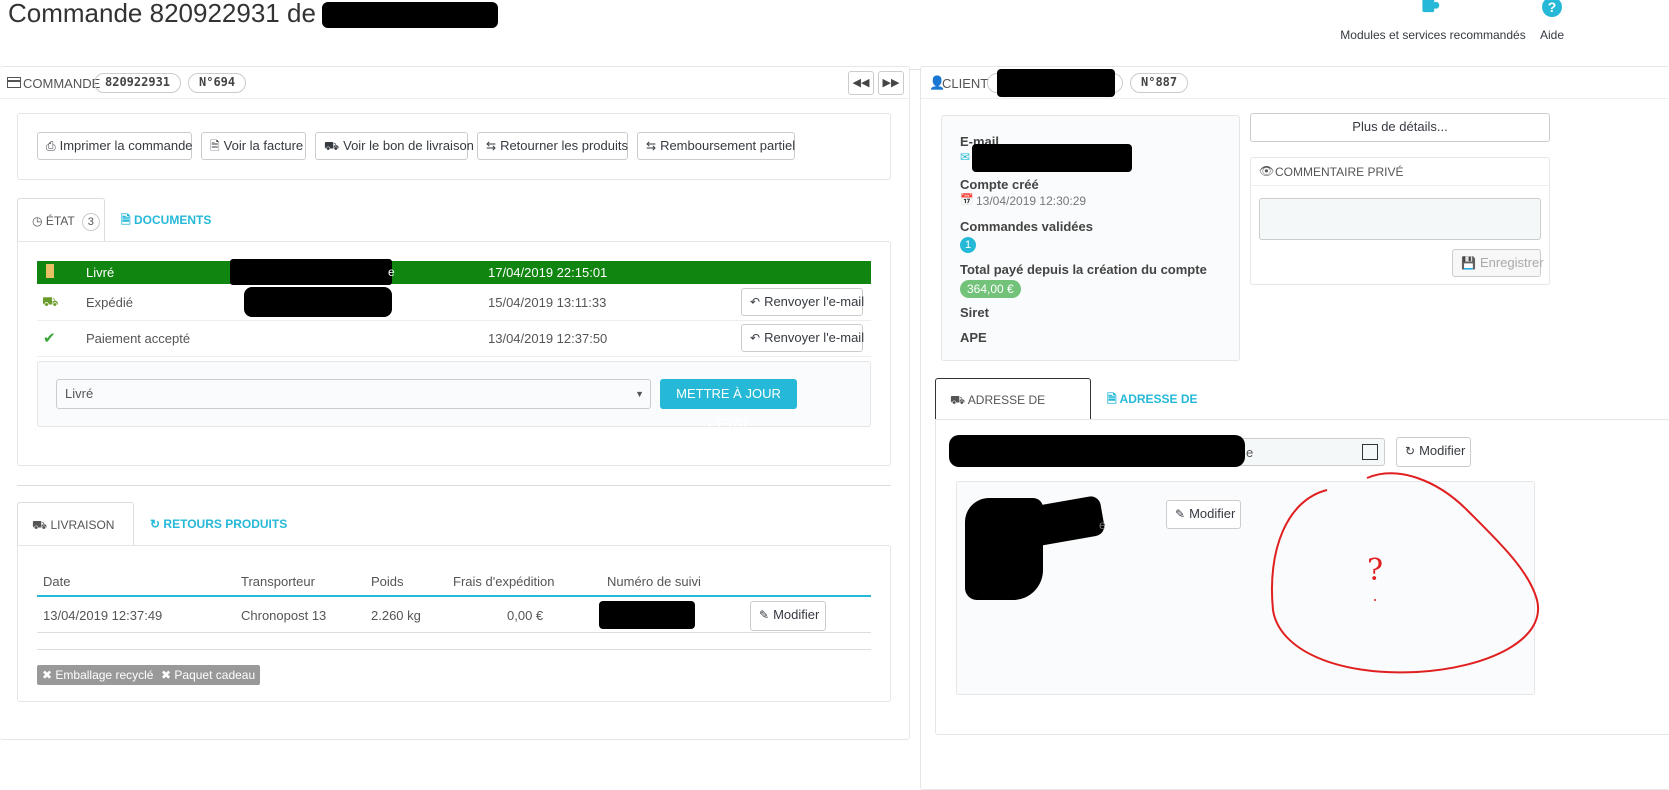 This screenshot has height=790, width=1669. I want to click on divider, so click(454, 485).